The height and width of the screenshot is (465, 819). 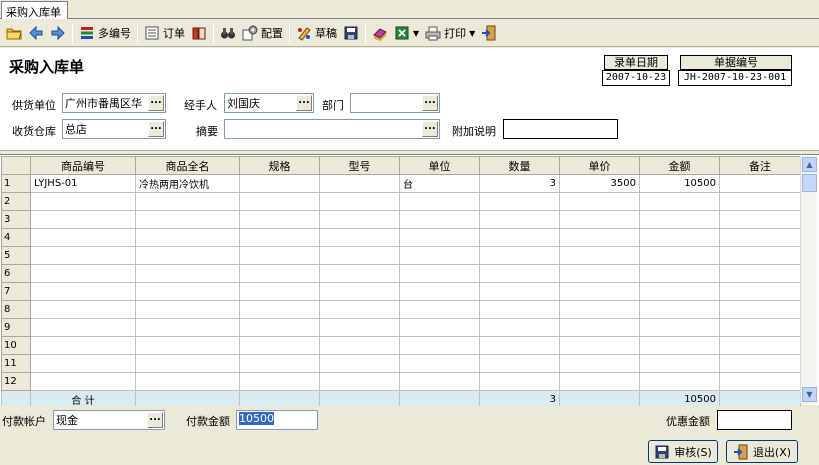 What do you see at coordinates (105, 33) in the screenshot?
I see `multi-code-button: 多编号` at bounding box center [105, 33].